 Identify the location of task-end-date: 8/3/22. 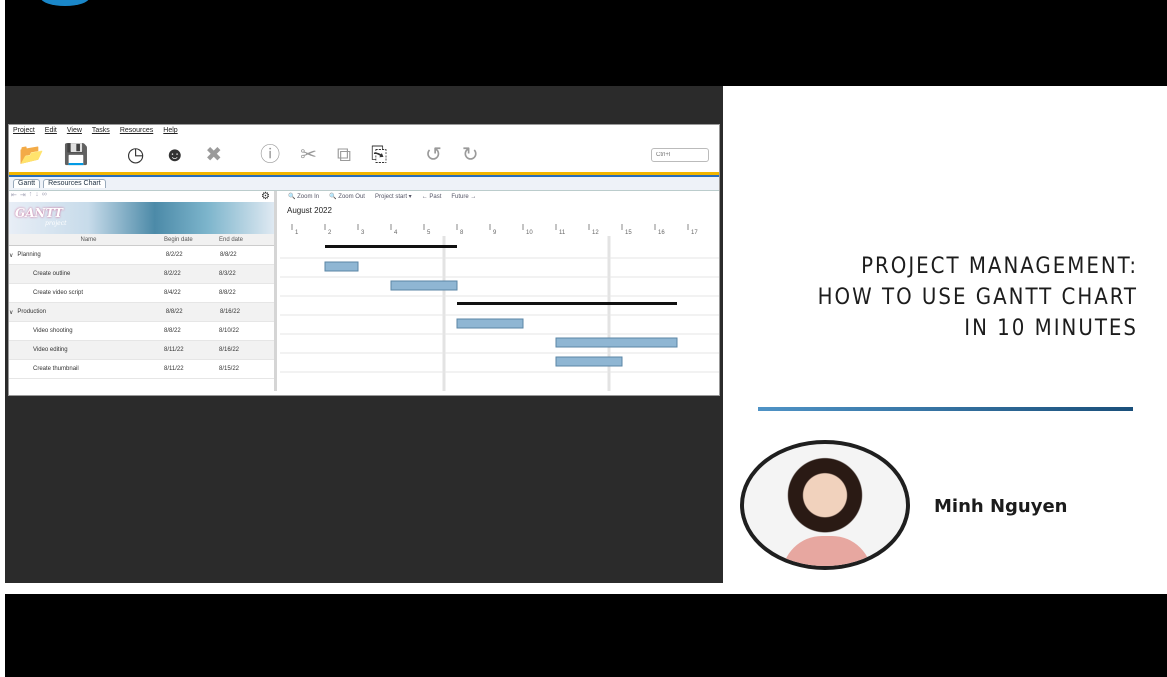
(227, 274).